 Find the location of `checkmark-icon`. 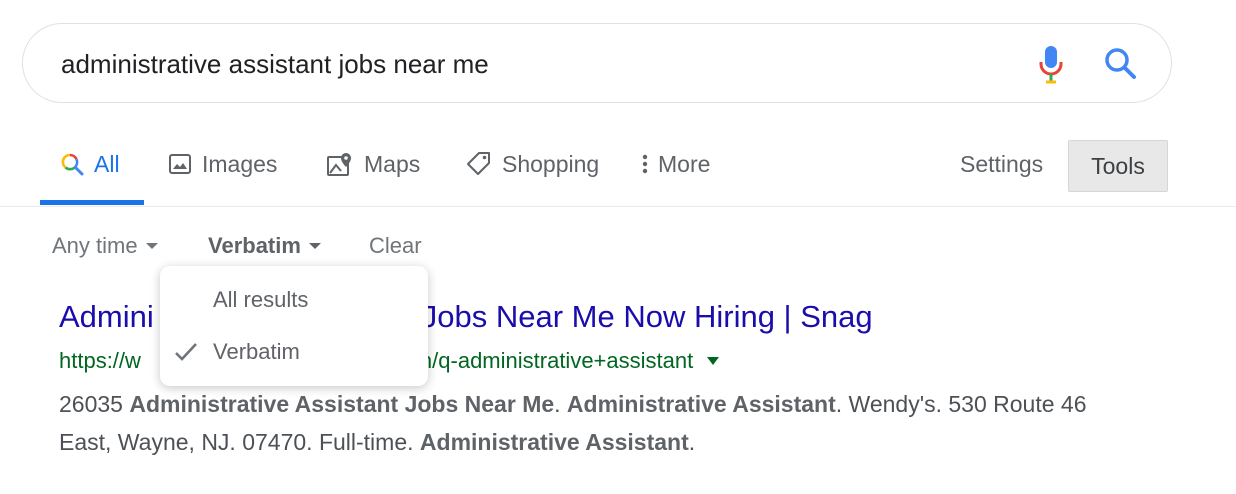

checkmark-icon is located at coordinates (186, 355).